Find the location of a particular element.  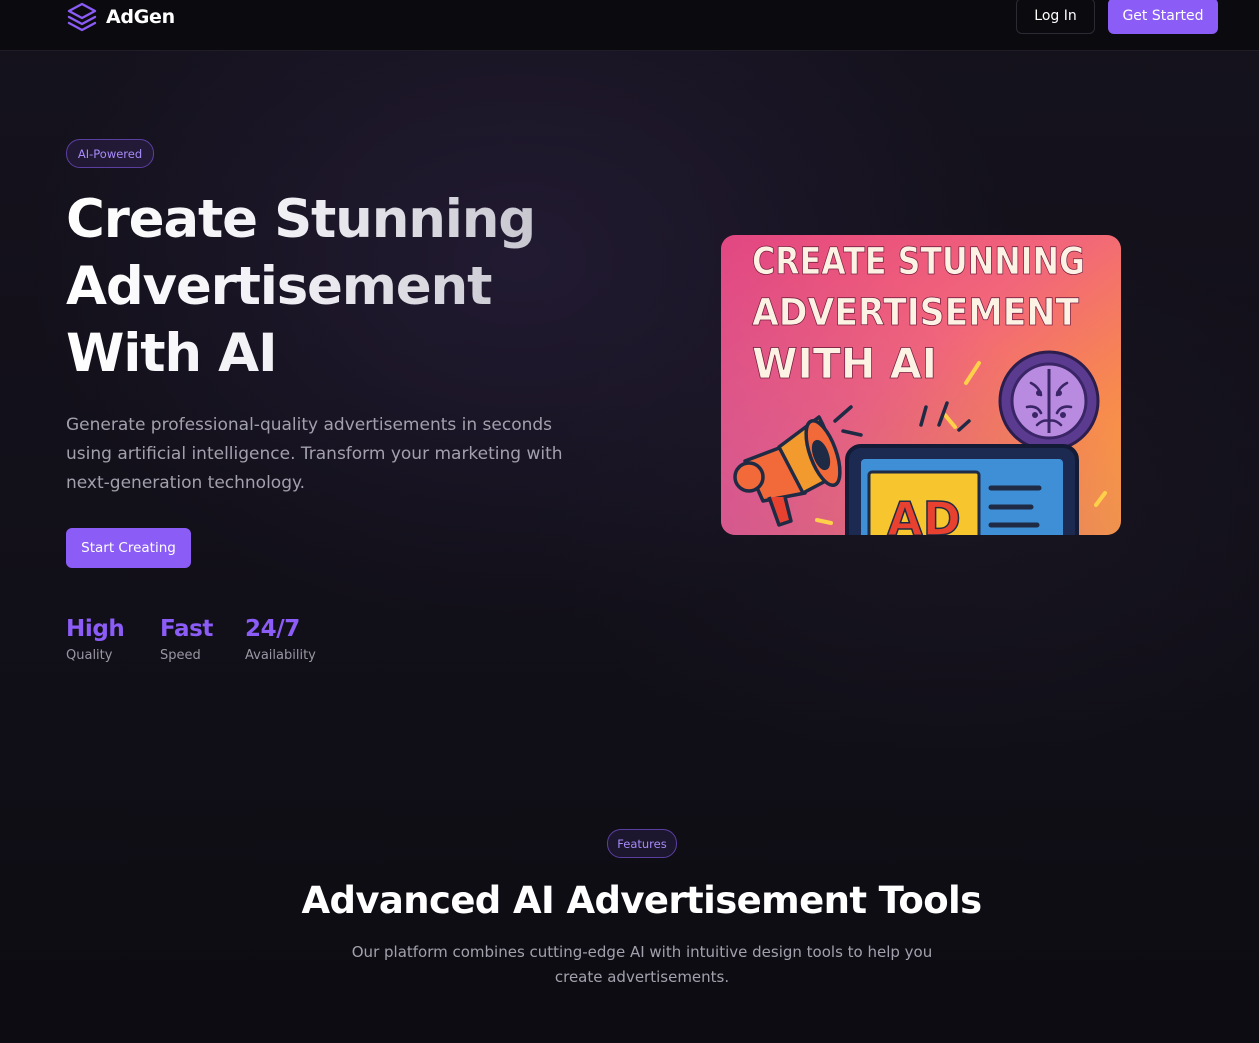

ad-illustration: CREATE STUNNING ADVERTISEMENT WITH AI AD is located at coordinates (921, 385).